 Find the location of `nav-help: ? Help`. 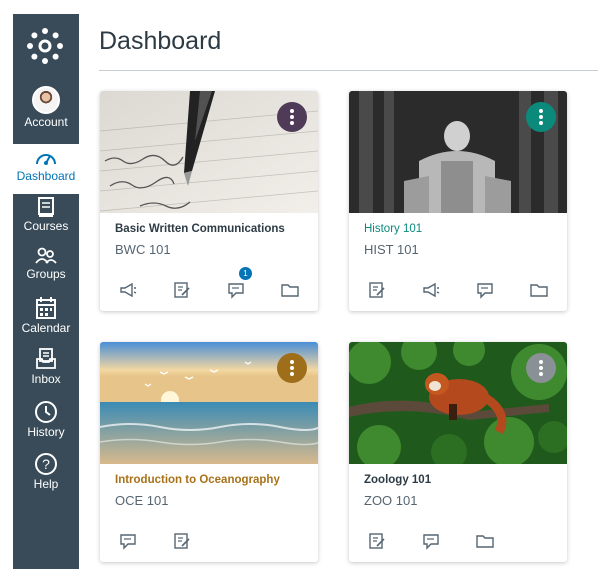

nav-help: ? Help is located at coordinates (46, 477).